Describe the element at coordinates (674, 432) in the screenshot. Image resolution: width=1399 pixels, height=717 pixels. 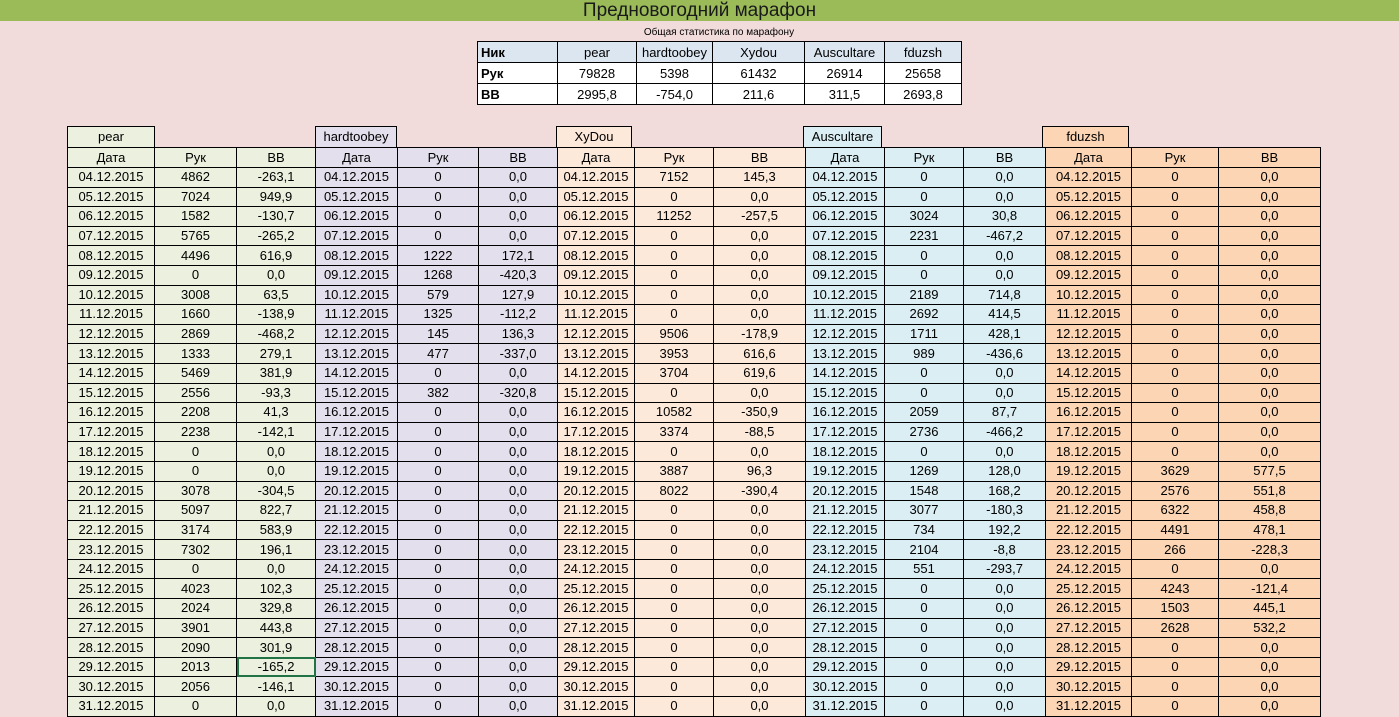
I see `hands-cell: 3374` at that location.